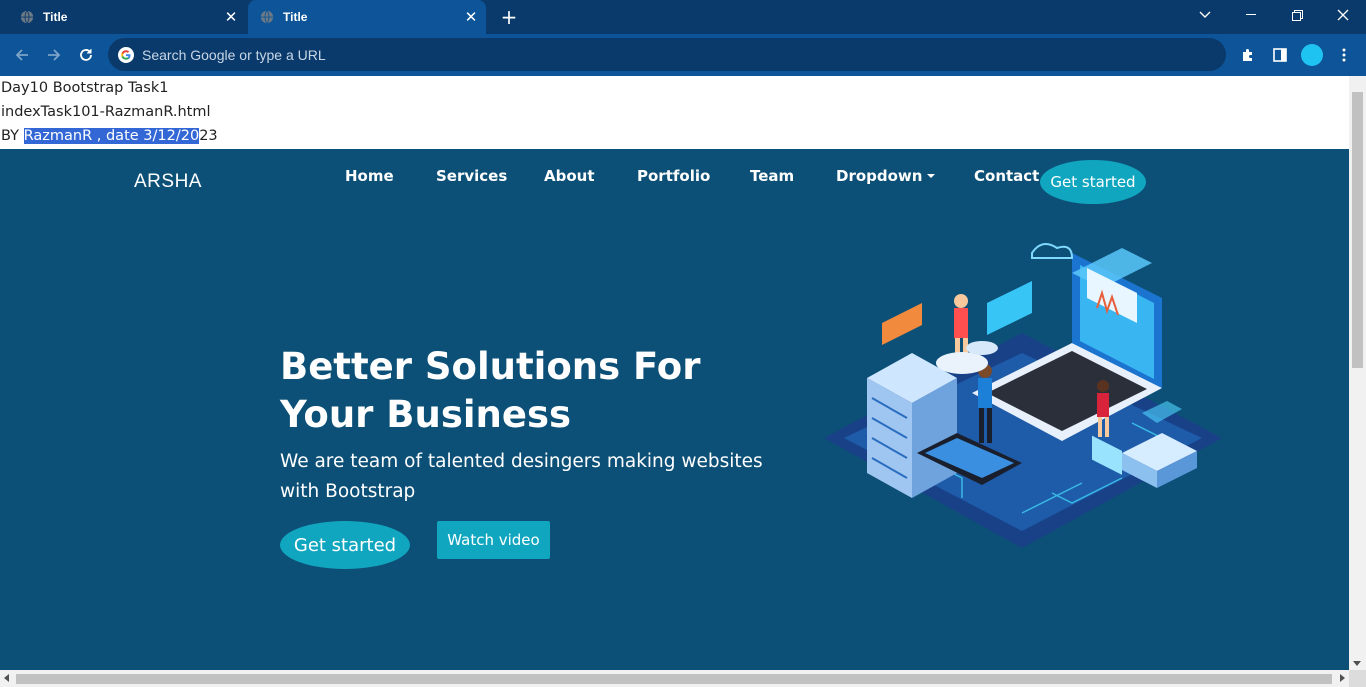  I want to click on nav-team: Team, so click(772, 176).